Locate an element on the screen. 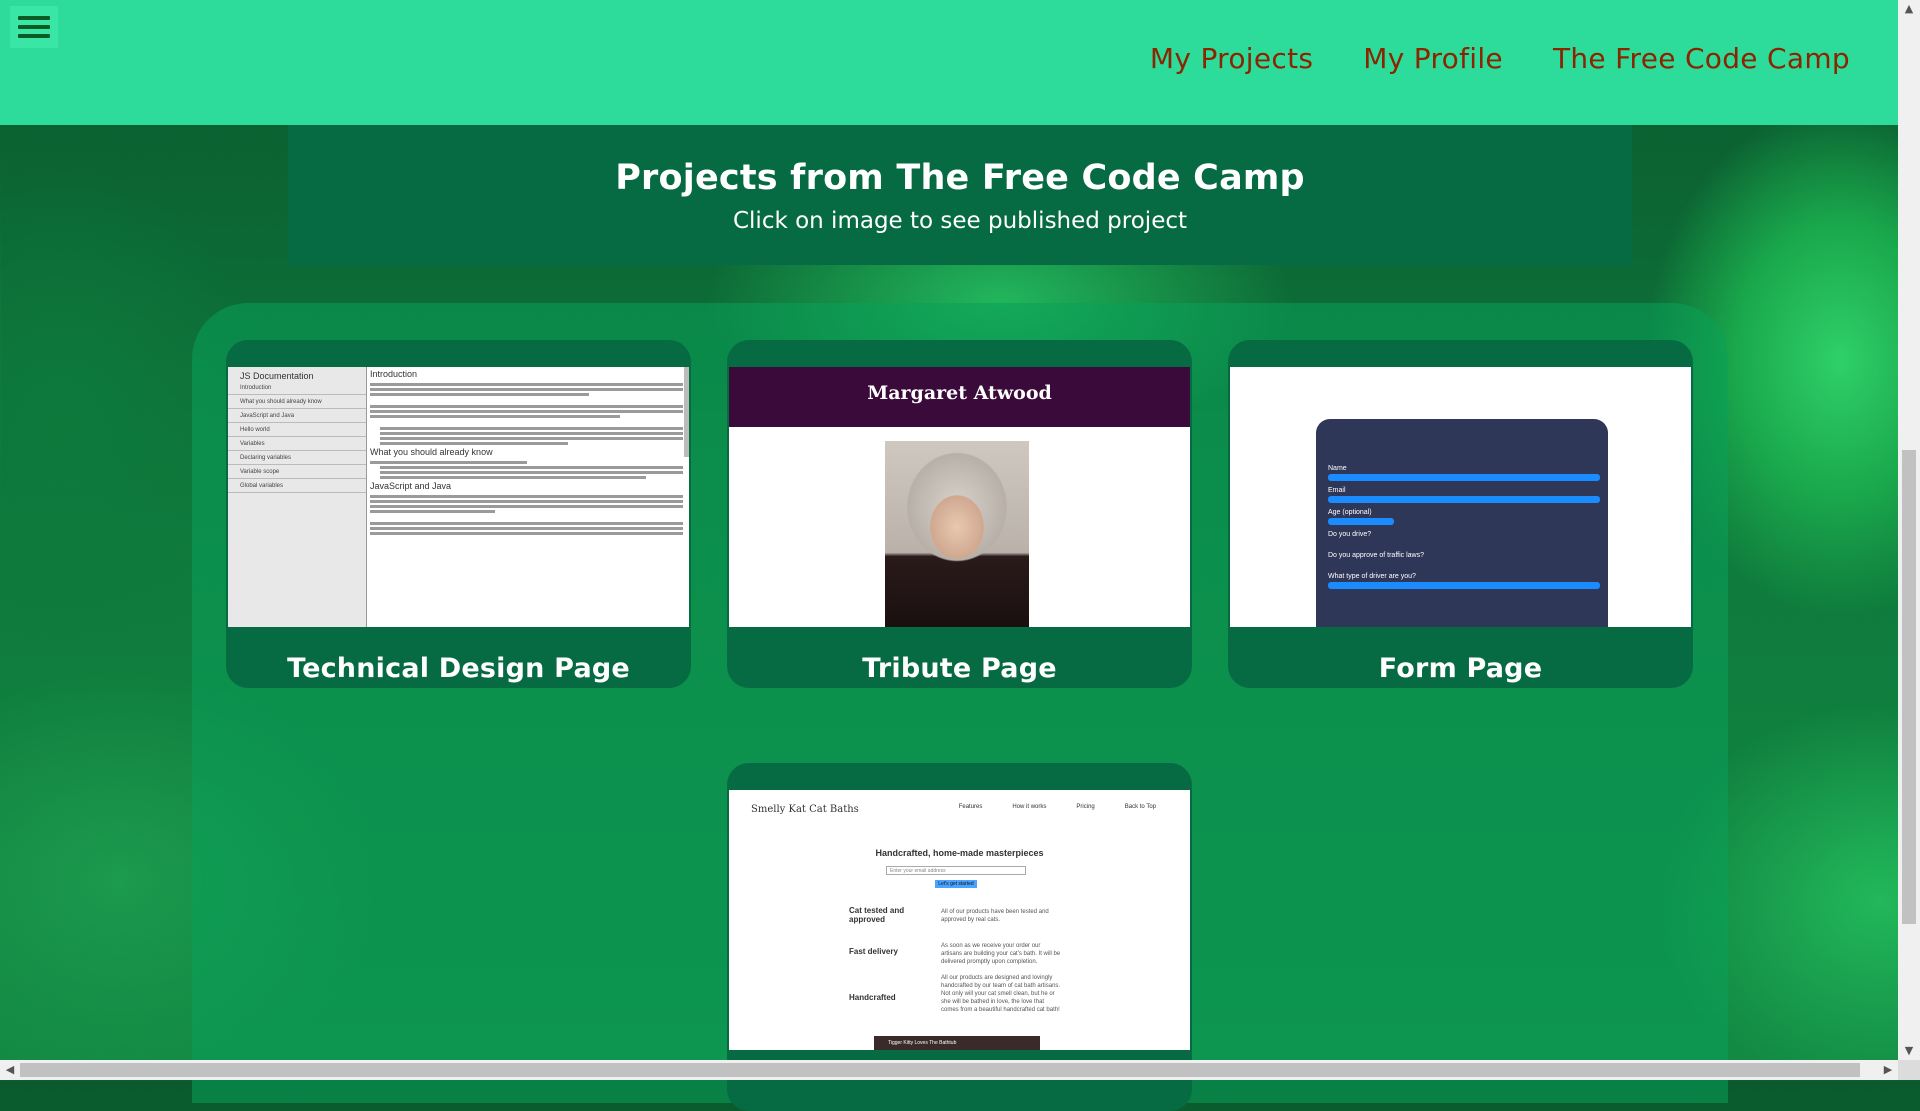 The image size is (1920, 1111). thumb-sidebar-item: Global variables is located at coordinates (297, 486).